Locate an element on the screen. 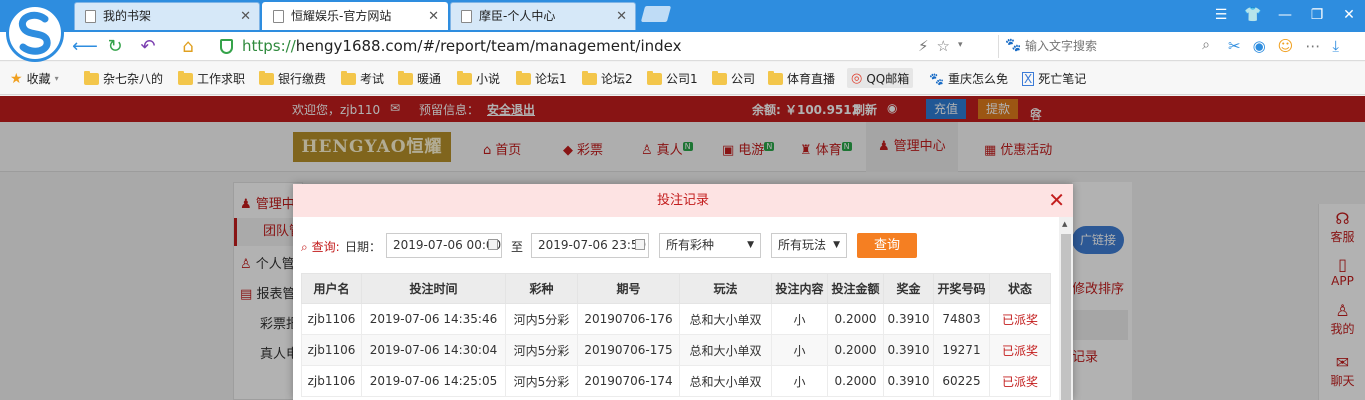 The height and width of the screenshot is (400, 1365). lottery-select: 所有彩种 ▼ is located at coordinates (710, 245).